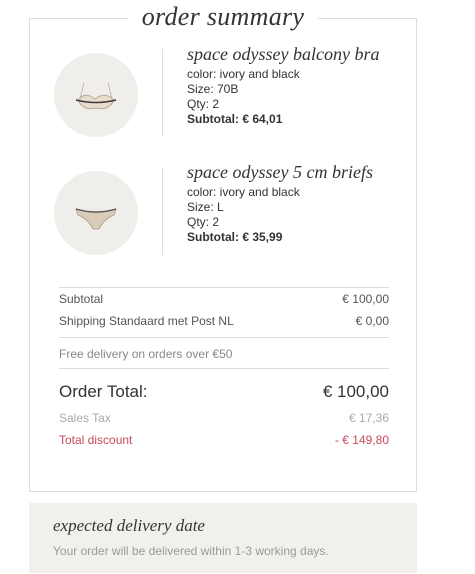 This screenshot has width=475, height=574. I want to click on free-delivery-note: Free delivery on orders over €50, so click(224, 354).